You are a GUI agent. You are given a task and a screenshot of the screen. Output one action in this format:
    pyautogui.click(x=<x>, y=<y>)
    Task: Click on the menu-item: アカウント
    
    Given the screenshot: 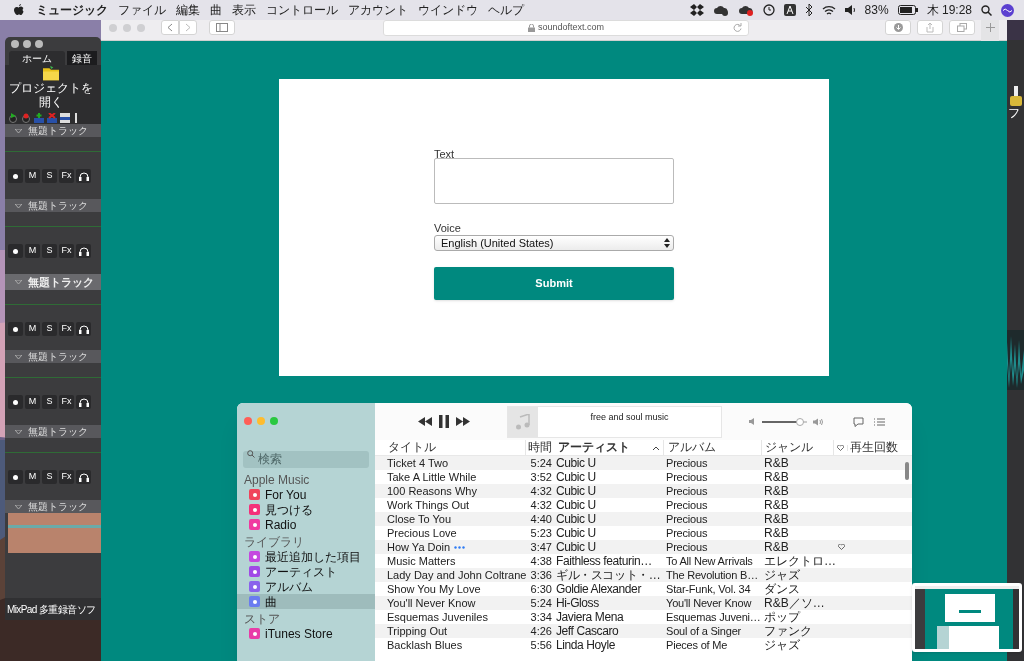 What is the action you would take?
    pyautogui.click(x=378, y=10)
    